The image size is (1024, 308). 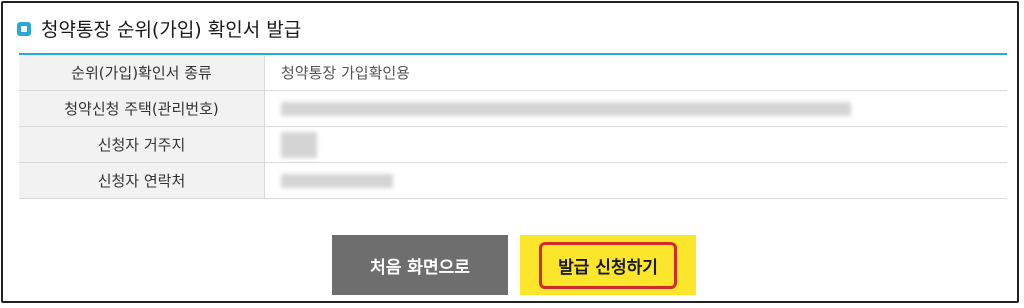 I want to click on section-header: 청약통장 순위(가입) 확인서 발급, so click(x=159, y=28).